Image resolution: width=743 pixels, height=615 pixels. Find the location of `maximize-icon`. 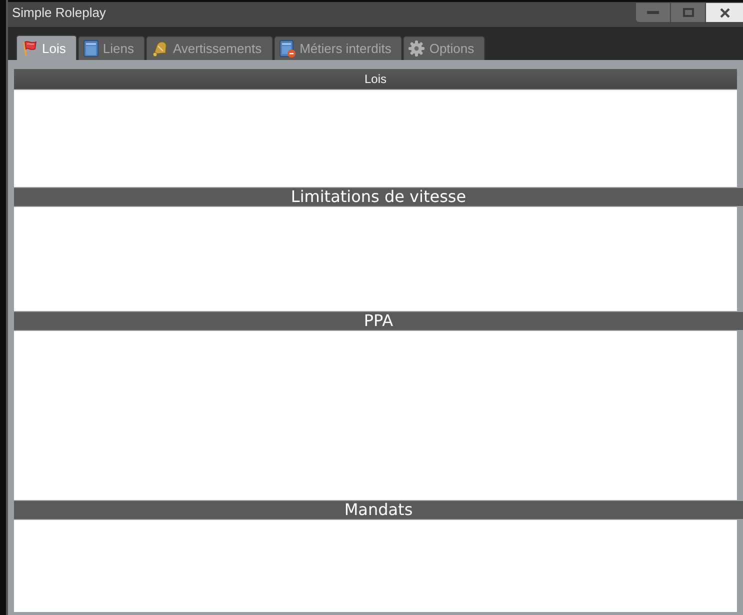

maximize-icon is located at coordinates (688, 12).